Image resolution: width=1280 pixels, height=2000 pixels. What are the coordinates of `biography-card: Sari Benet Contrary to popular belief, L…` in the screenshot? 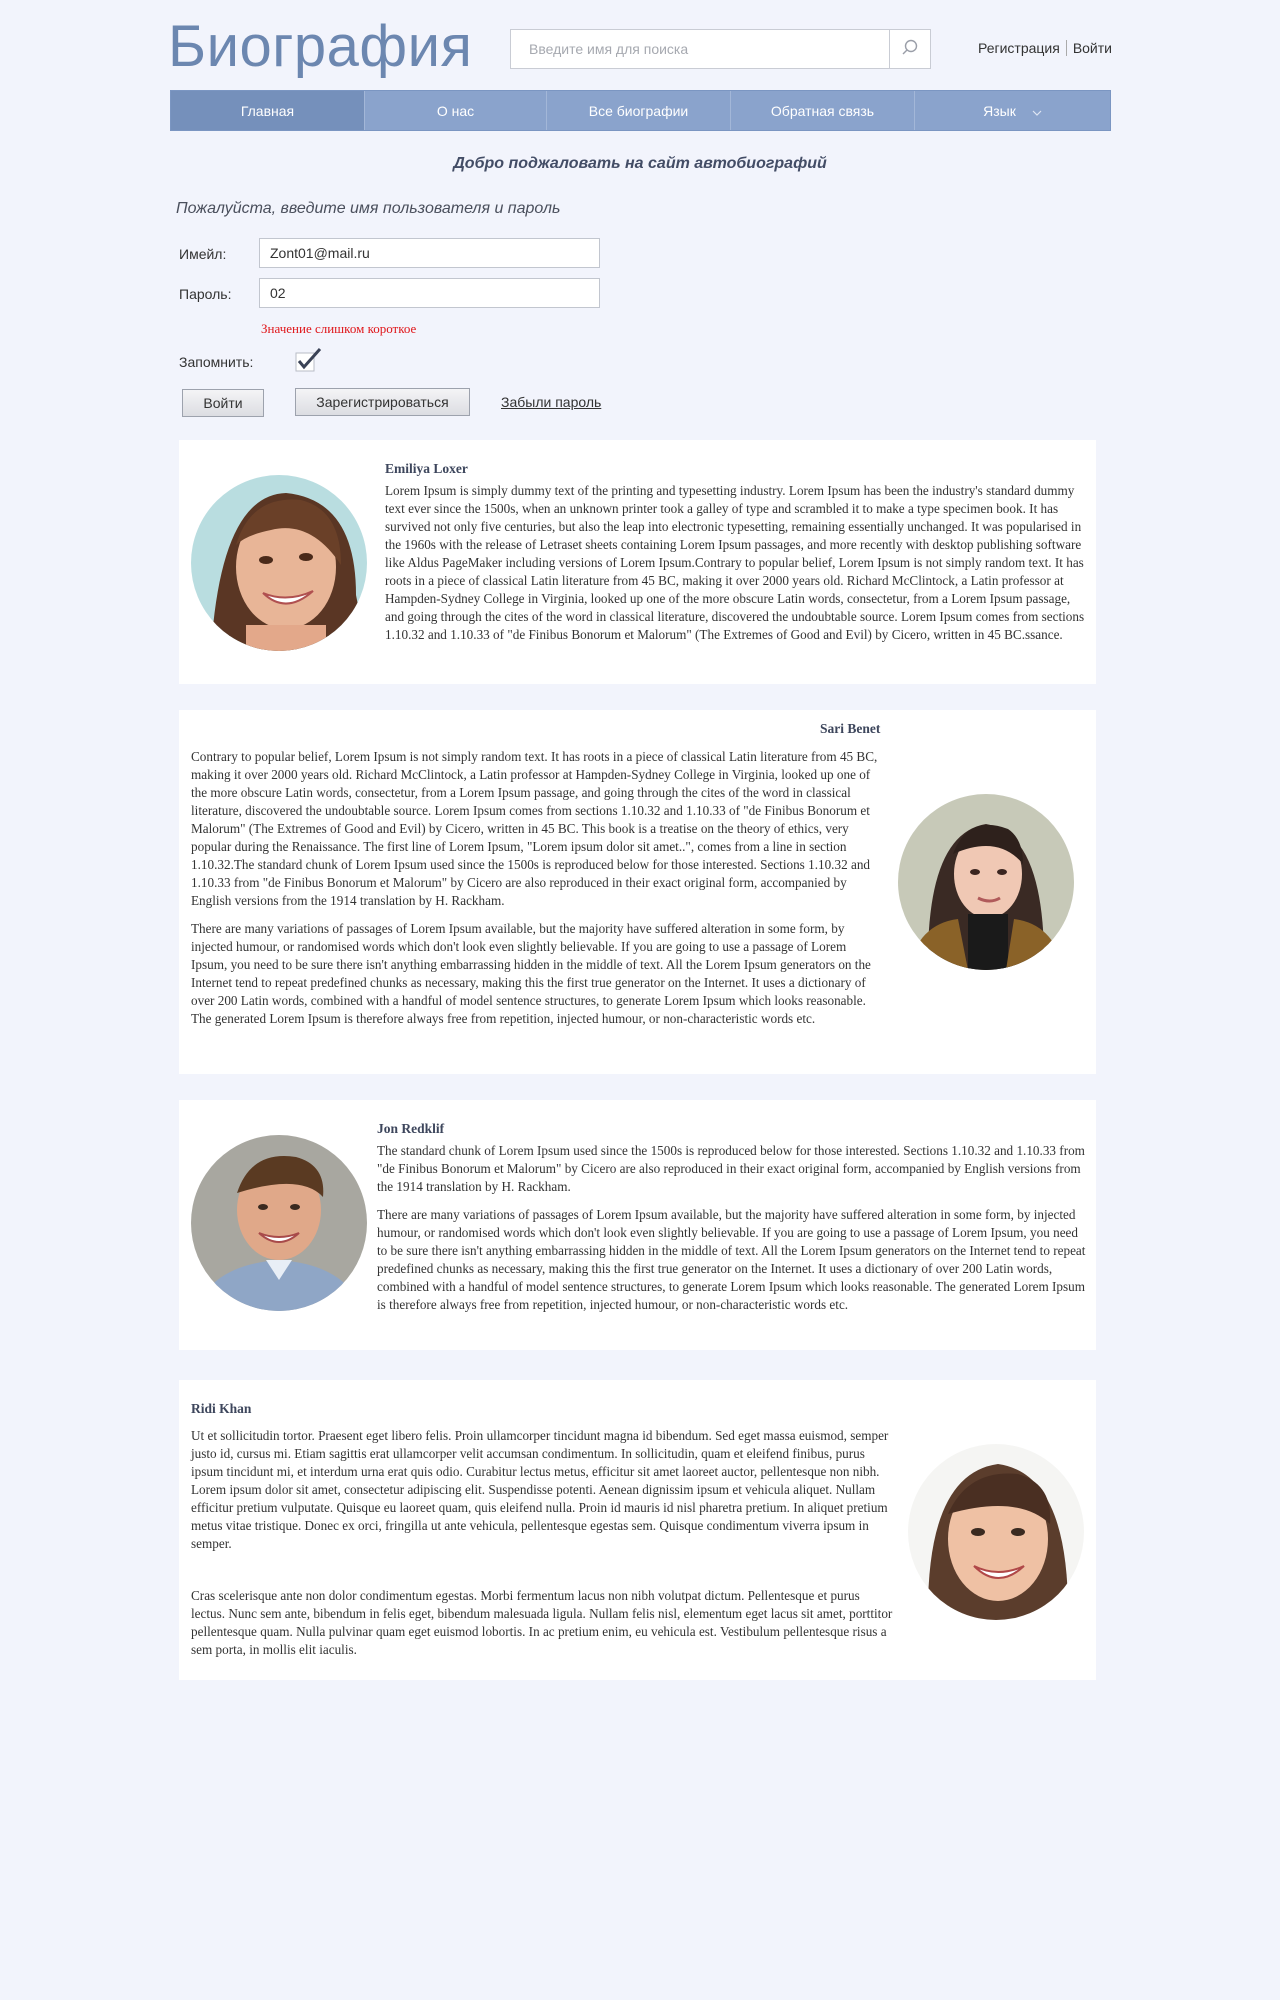 It's located at (637, 892).